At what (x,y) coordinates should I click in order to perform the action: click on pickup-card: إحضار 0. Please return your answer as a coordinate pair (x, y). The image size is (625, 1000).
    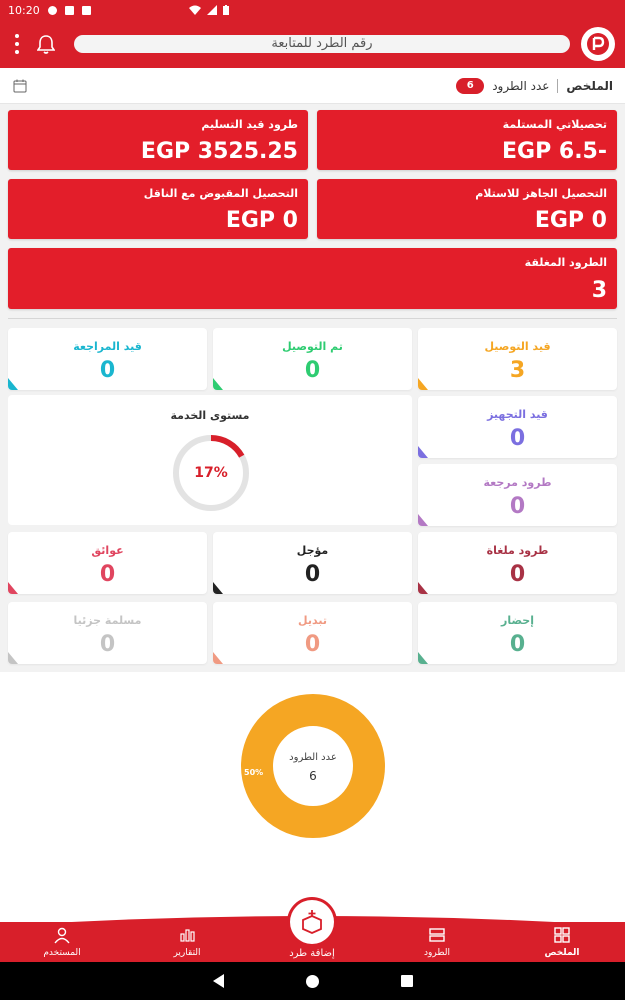
    Looking at the image, I should click on (517, 633).